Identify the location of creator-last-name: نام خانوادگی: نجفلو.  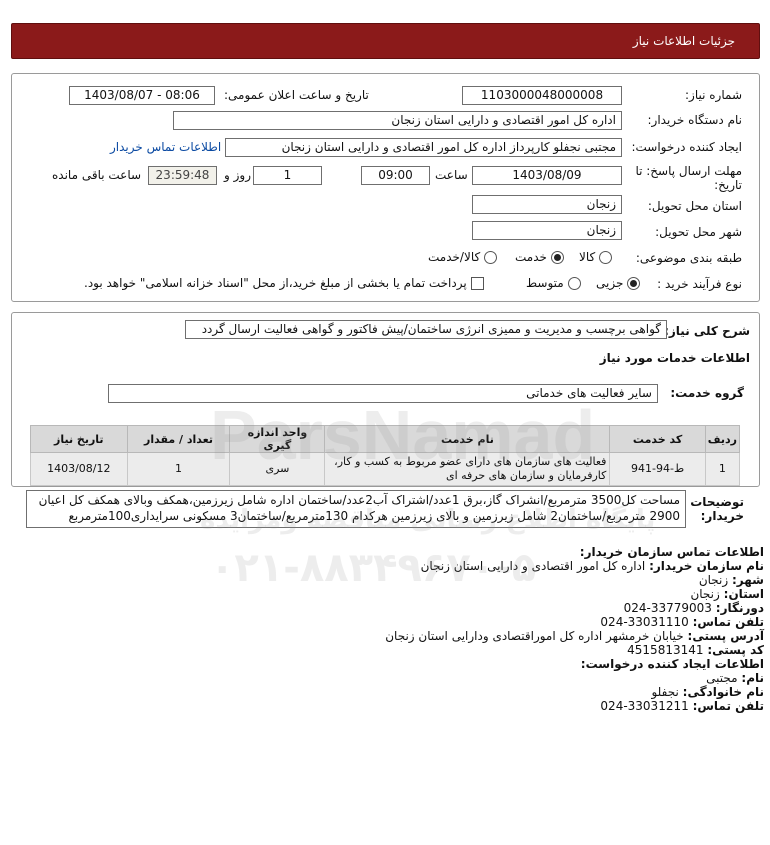
(707, 692).